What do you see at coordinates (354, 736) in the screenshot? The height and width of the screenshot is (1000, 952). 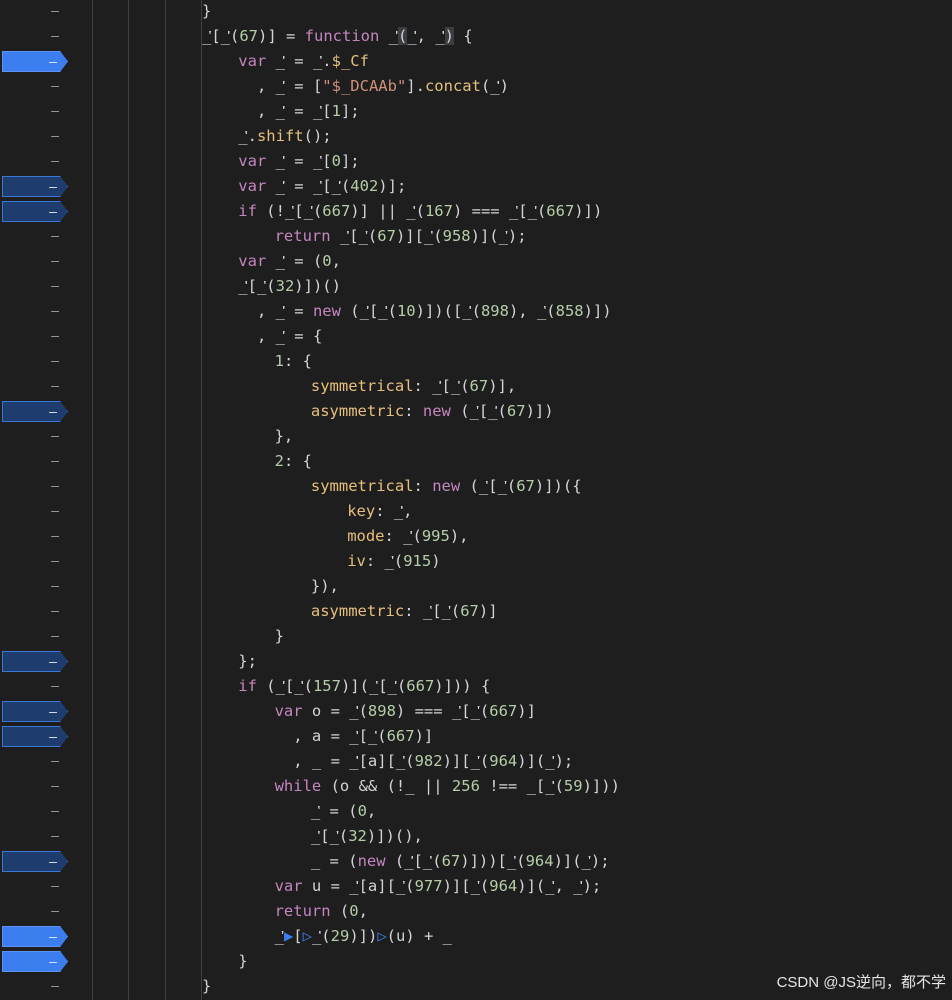 I see `code-line: , a = _ᡃᡃᡃᡃ[_ᡃᡃᡃᡃ(667)]` at bounding box center [354, 736].